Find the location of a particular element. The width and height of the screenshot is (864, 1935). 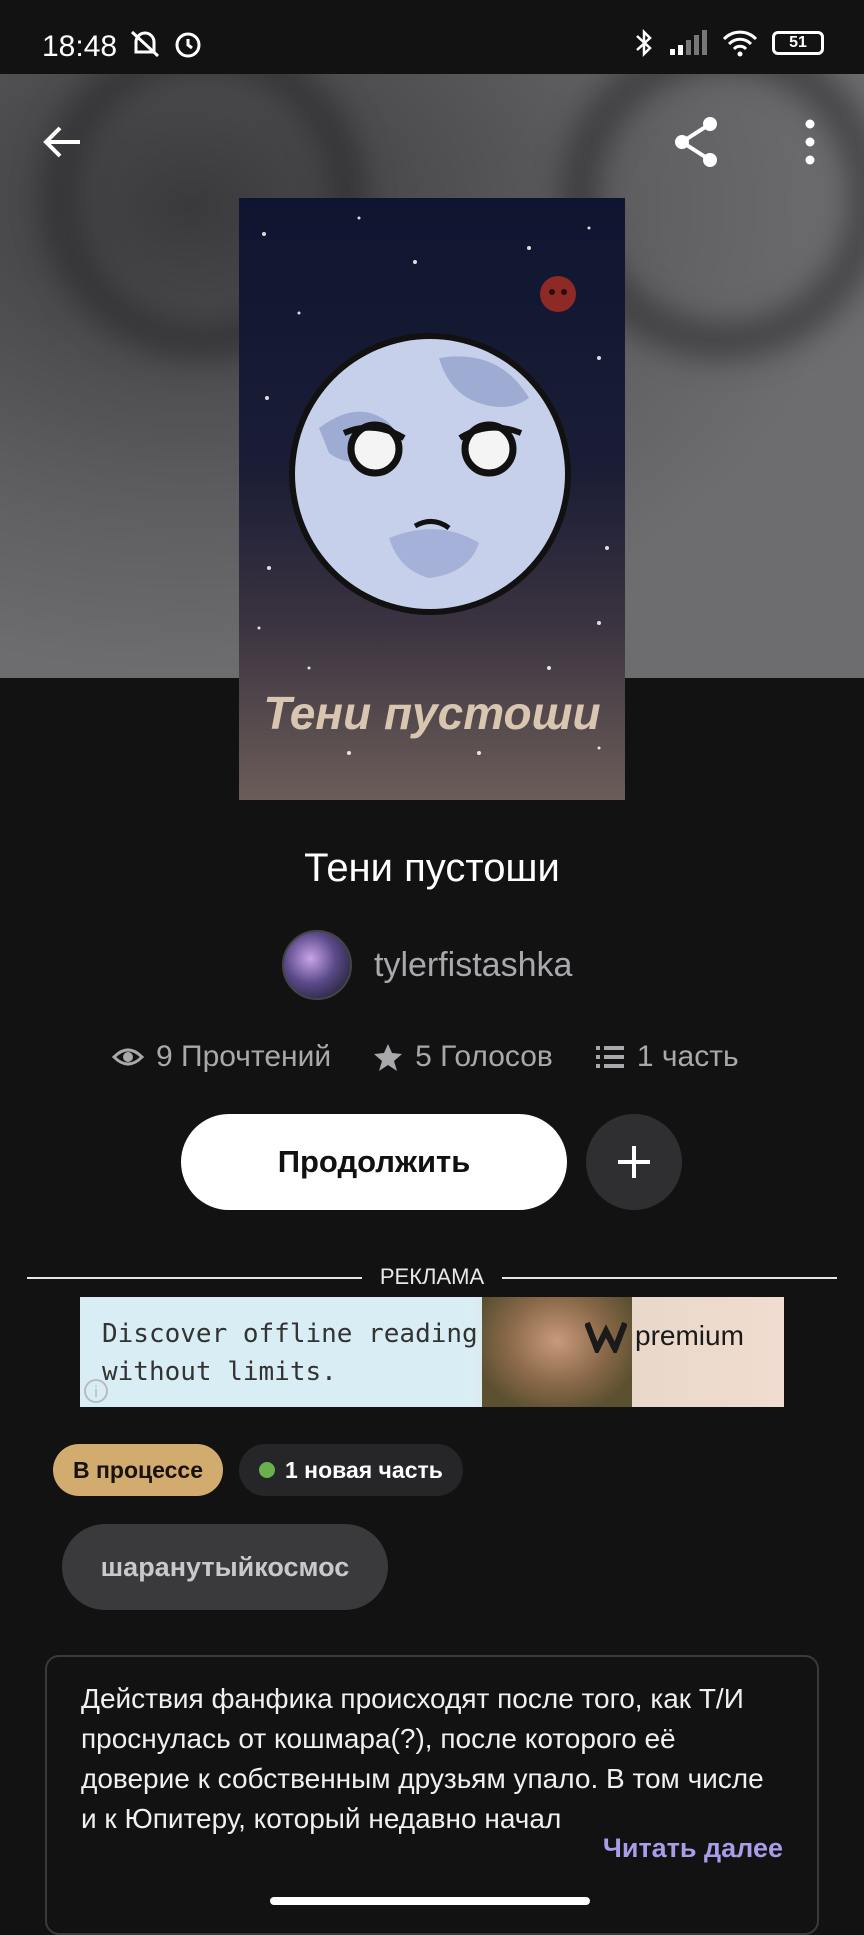

add-to-library-button is located at coordinates (634, 1162).